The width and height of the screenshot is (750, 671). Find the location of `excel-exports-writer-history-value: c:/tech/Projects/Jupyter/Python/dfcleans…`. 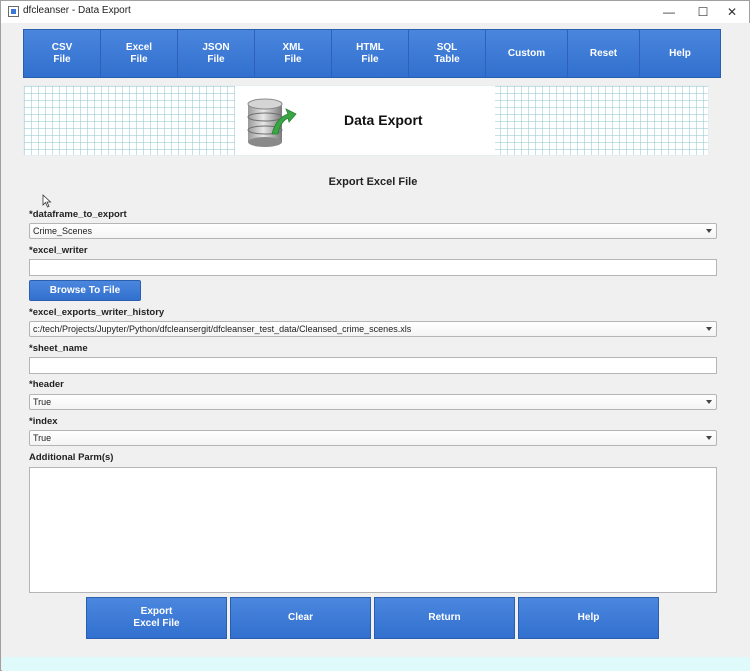

excel-exports-writer-history-value: c:/tech/Projects/Jupyter/Python/dfcleans… is located at coordinates (222, 329).